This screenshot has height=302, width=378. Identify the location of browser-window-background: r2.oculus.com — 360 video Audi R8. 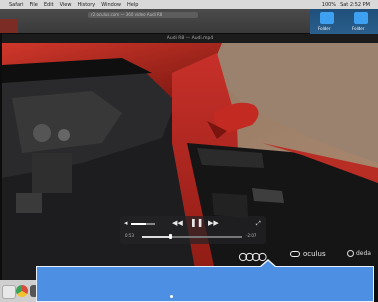
(155, 21).